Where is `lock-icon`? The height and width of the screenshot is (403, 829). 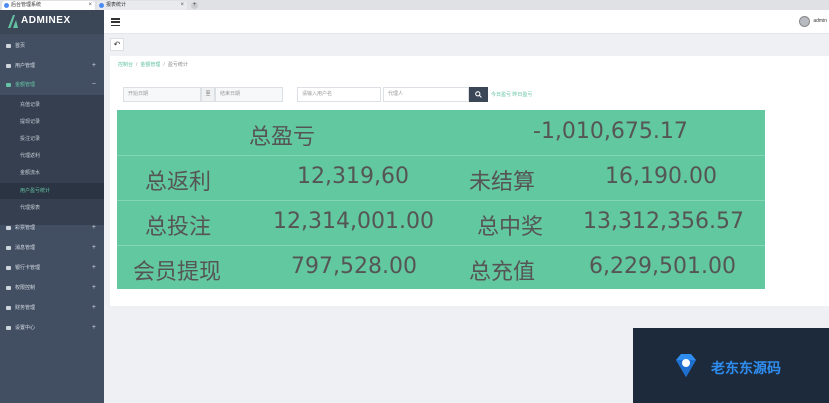 lock-icon is located at coordinates (8, 288).